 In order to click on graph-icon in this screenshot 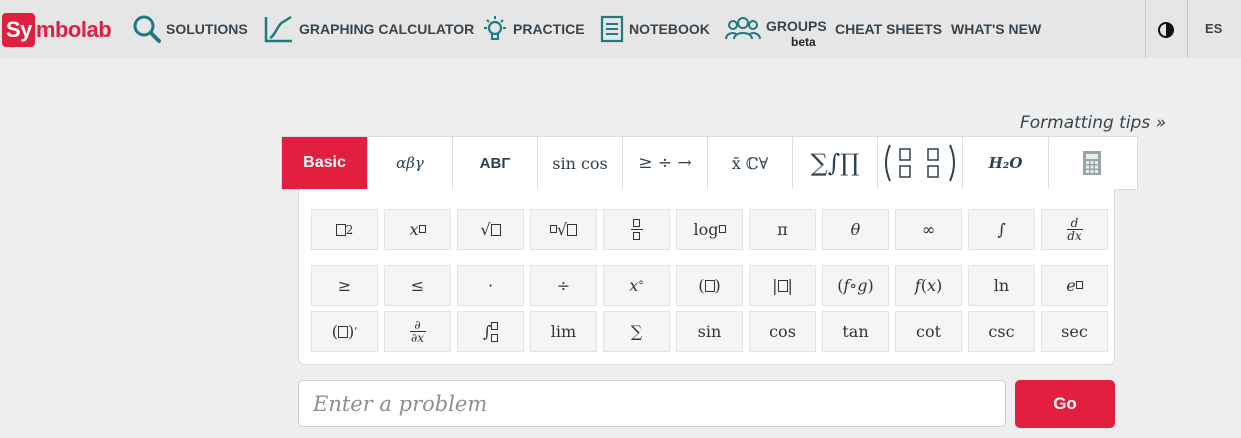, I will do `click(278, 29)`.